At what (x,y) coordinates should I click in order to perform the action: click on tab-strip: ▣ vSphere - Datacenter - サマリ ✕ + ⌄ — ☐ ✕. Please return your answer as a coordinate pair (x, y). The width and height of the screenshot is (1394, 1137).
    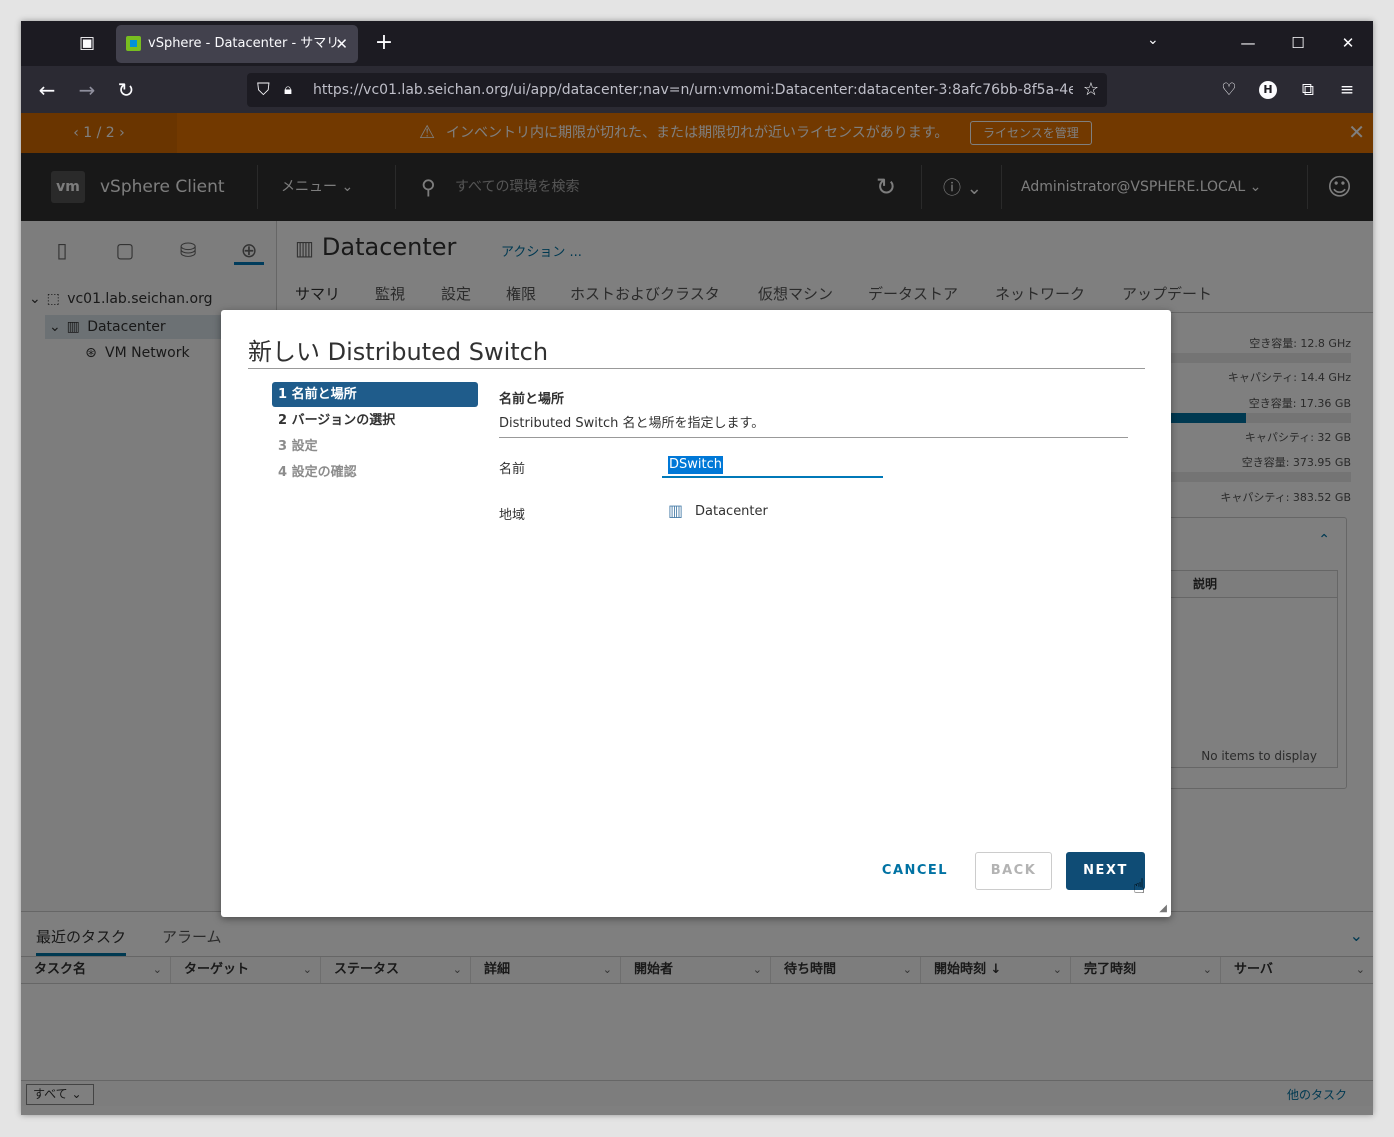
    Looking at the image, I should click on (697, 43).